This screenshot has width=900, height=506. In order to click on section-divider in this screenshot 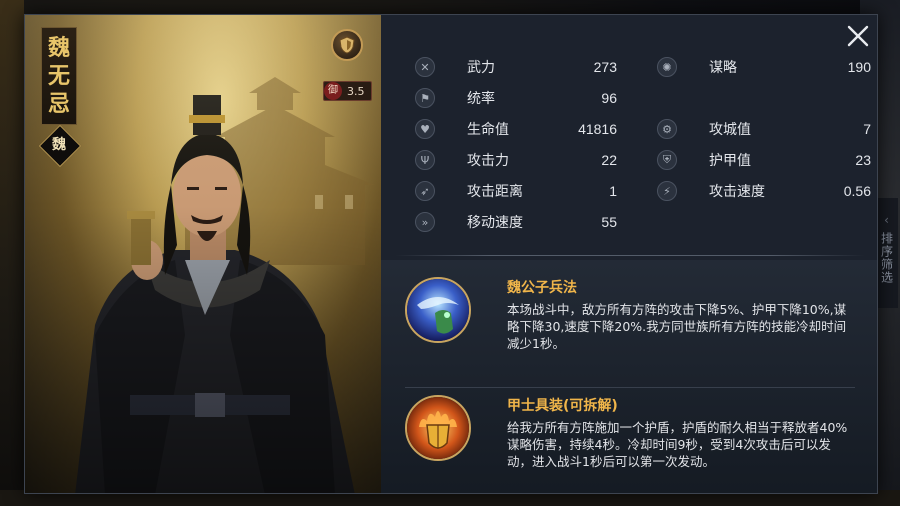, I will do `click(630, 255)`.